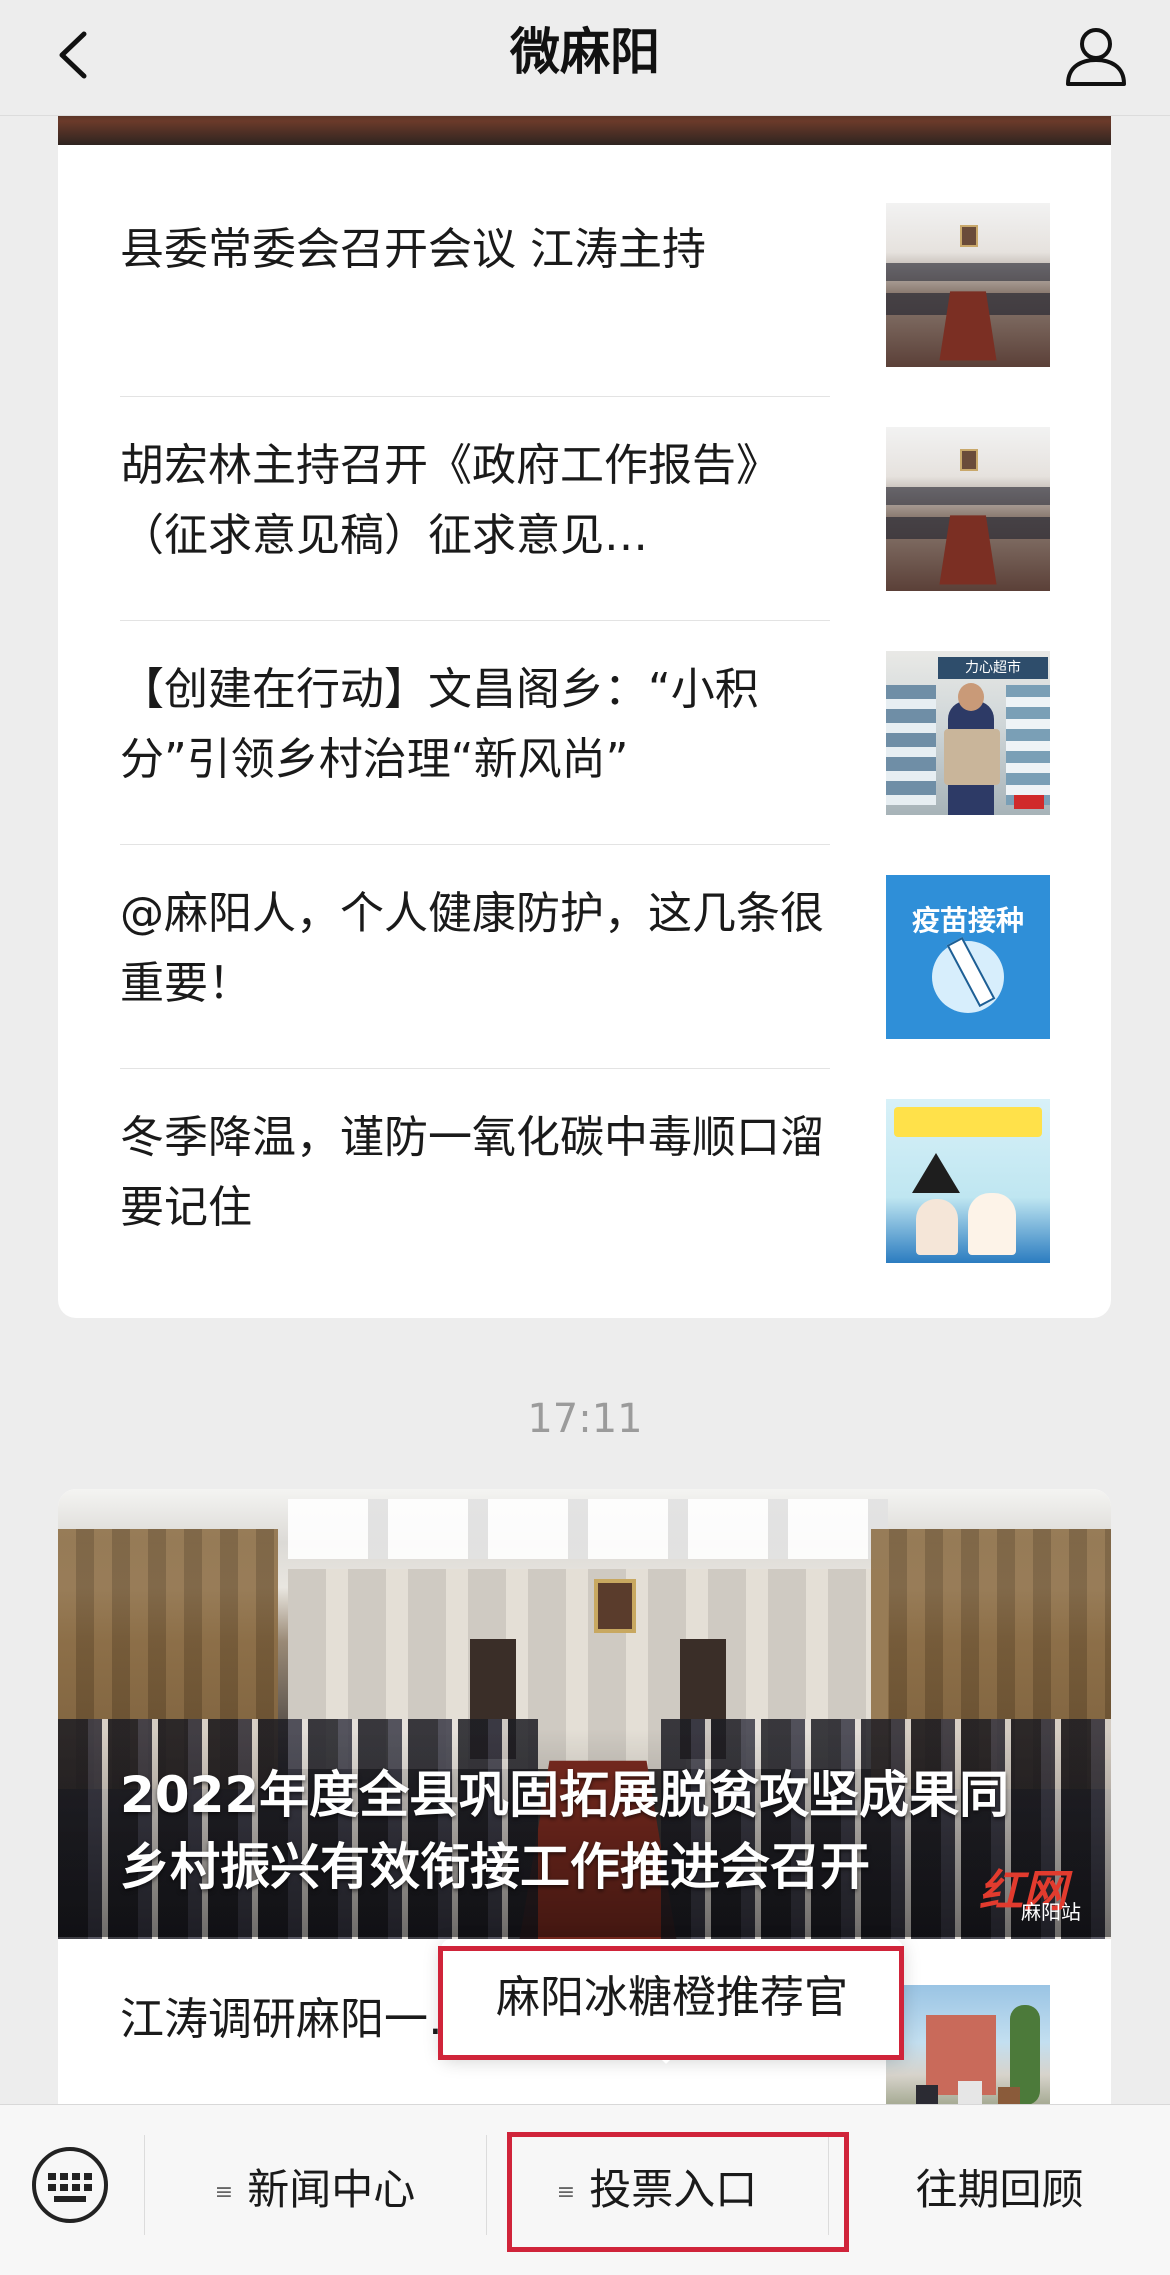 This screenshot has width=1170, height=2275. Describe the element at coordinates (968, 733) in the screenshot. I see `article-thumbnail: 力心超市` at that location.